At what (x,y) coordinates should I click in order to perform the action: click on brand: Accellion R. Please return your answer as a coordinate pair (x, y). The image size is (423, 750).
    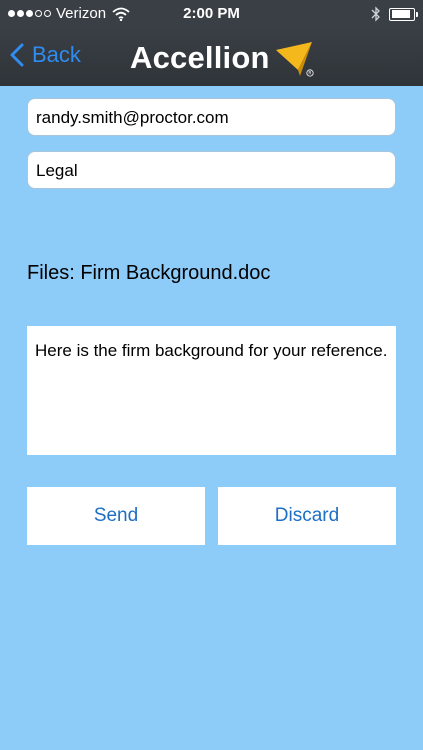
    Looking at the image, I should click on (223, 58).